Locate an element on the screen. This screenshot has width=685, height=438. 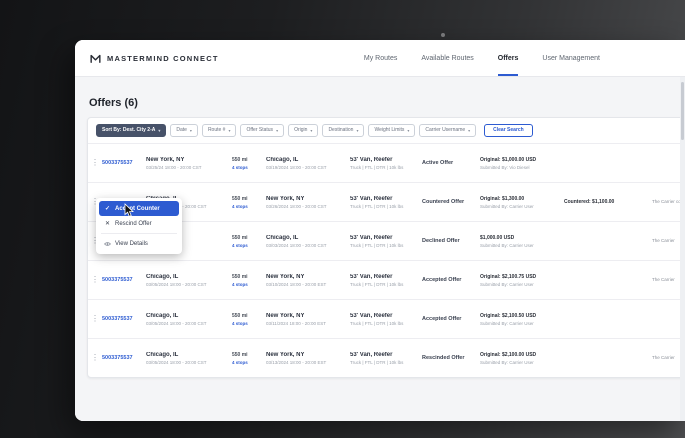
filter-chip-destination: Destination ▾ is located at coordinates (343, 130).